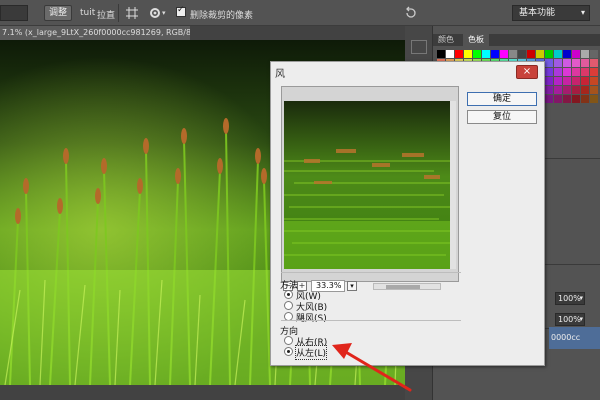  Describe the element at coordinates (118, 13) in the screenshot. I see `divider` at that location.